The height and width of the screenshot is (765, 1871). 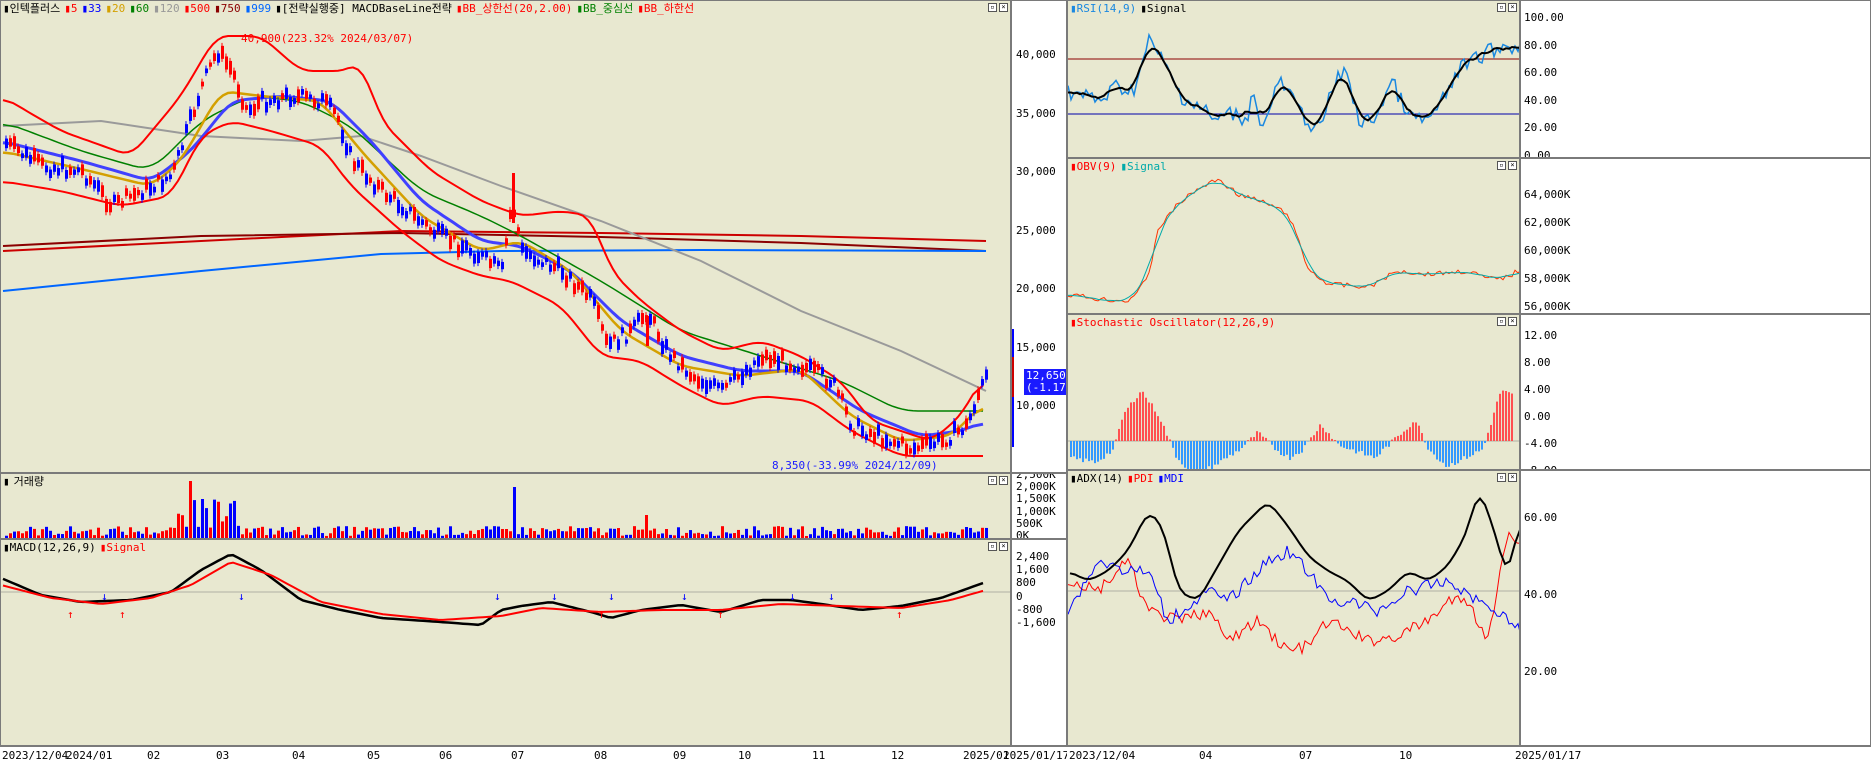 I want to click on adx-chart-pane: ▮ADX(14)▮PDI▮MDI ▫ ×, so click(x=1293, y=608).